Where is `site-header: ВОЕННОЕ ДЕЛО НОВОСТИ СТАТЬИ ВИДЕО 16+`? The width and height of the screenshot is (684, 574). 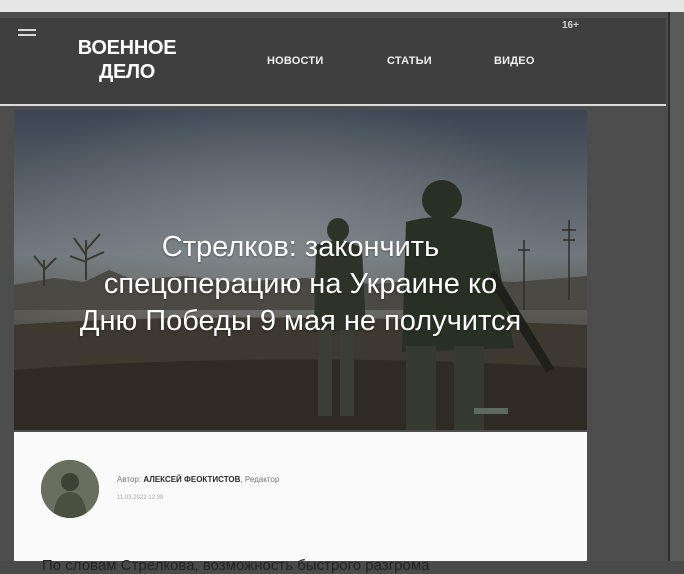
site-header: ВОЕННОЕ ДЕЛО НОВОСТИ СТАТЬИ ВИДЕО 16+ is located at coordinates (333, 62).